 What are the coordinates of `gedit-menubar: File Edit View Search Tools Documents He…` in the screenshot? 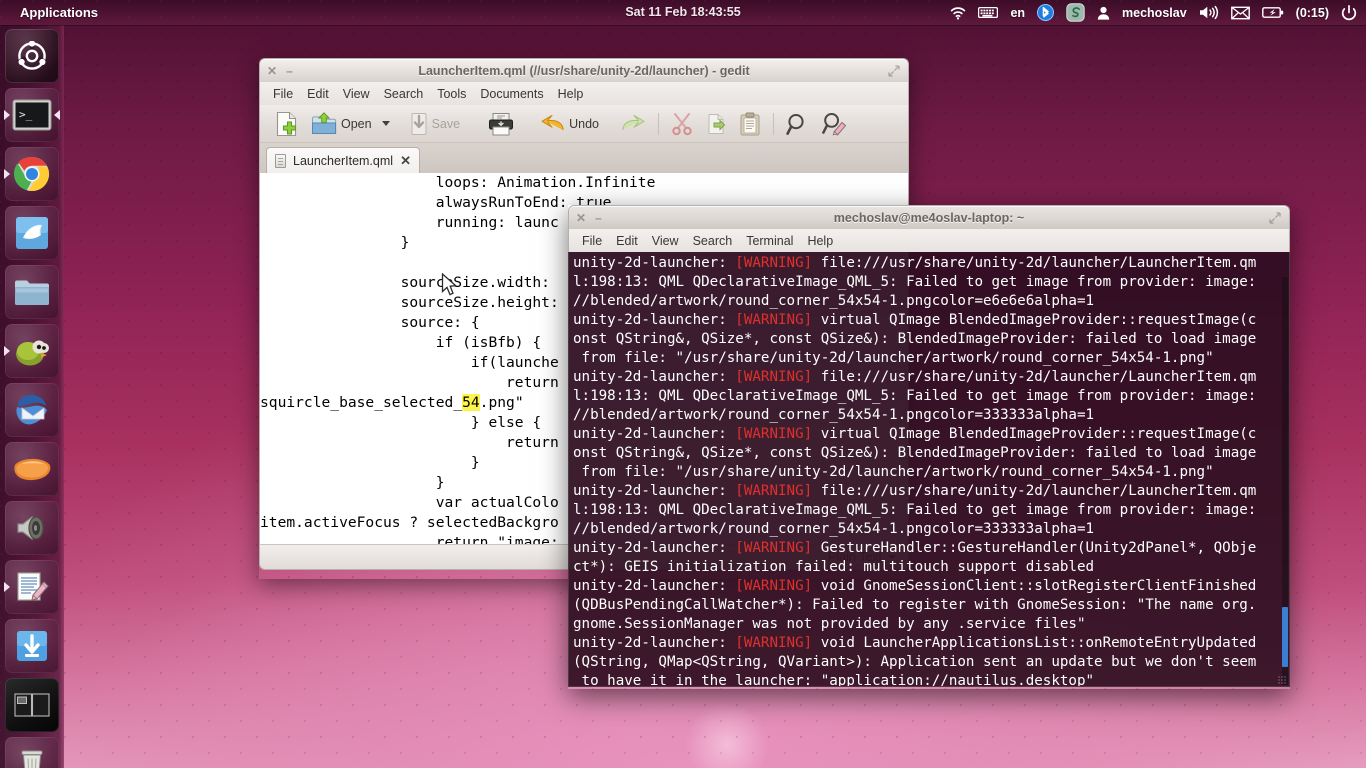 It's located at (584, 93).